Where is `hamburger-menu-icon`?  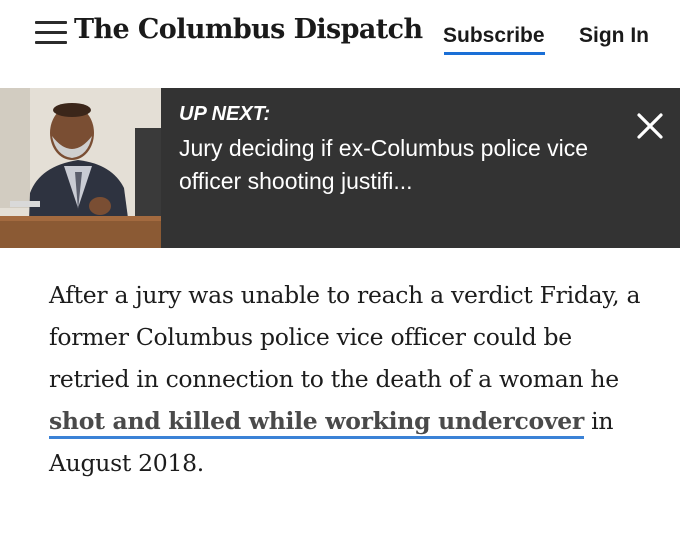
hamburger-menu-icon is located at coordinates (51, 33).